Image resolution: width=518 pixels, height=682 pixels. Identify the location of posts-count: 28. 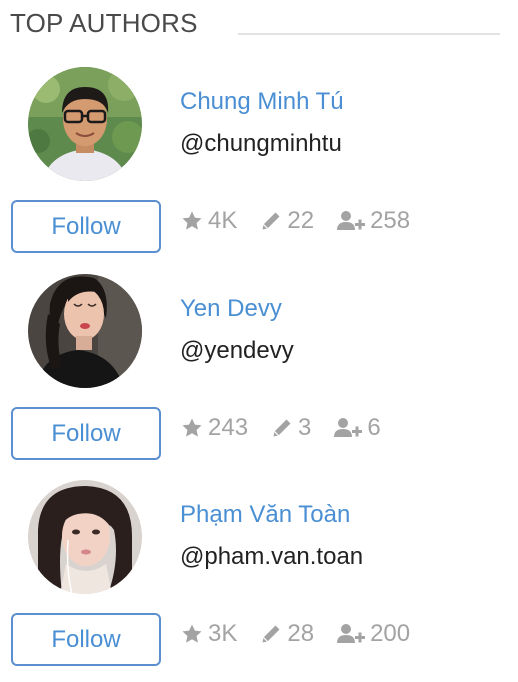
(301, 633).